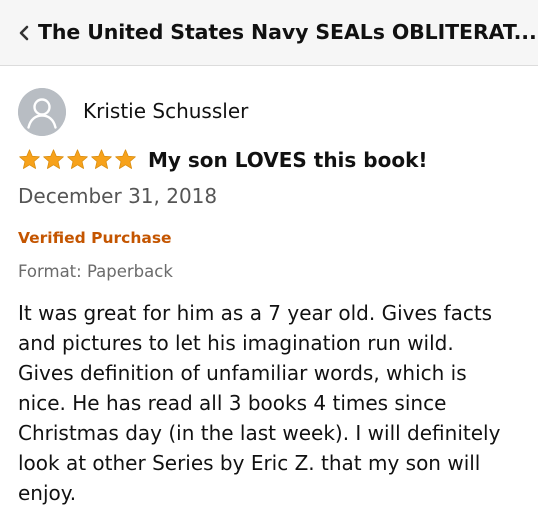 This screenshot has width=538, height=529. What do you see at coordinates (25, 33) in the screenshot?
I see `chevron-left-icon` at bounding box center [25, 33].